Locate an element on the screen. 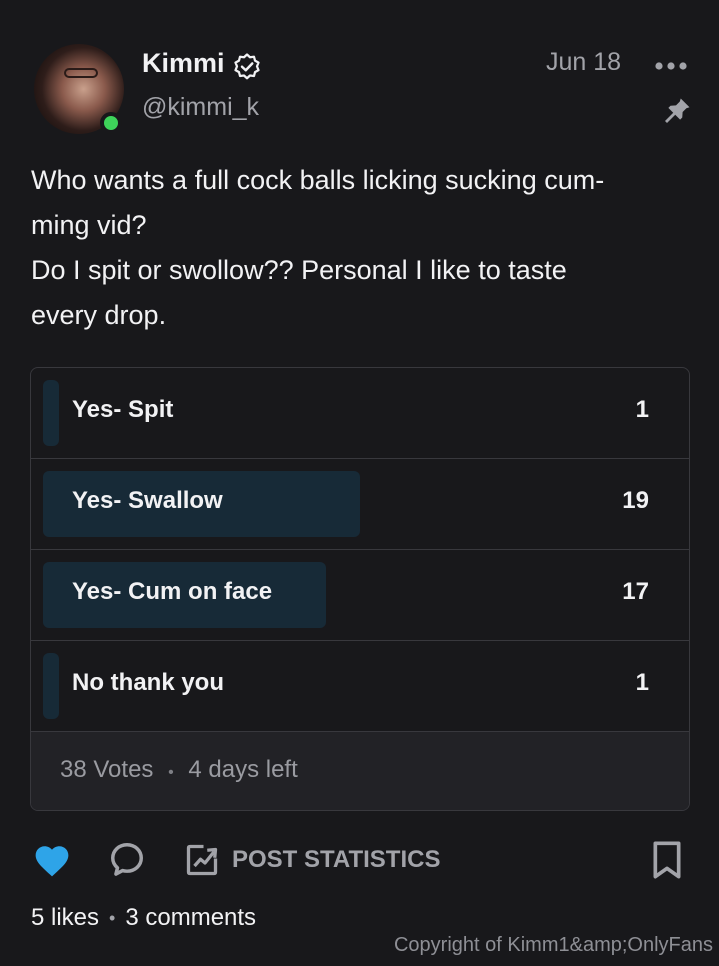 This screenshot has height=966, width=719. post-statistics-button: POST STATISTICS is located at coordinates (312, 860).